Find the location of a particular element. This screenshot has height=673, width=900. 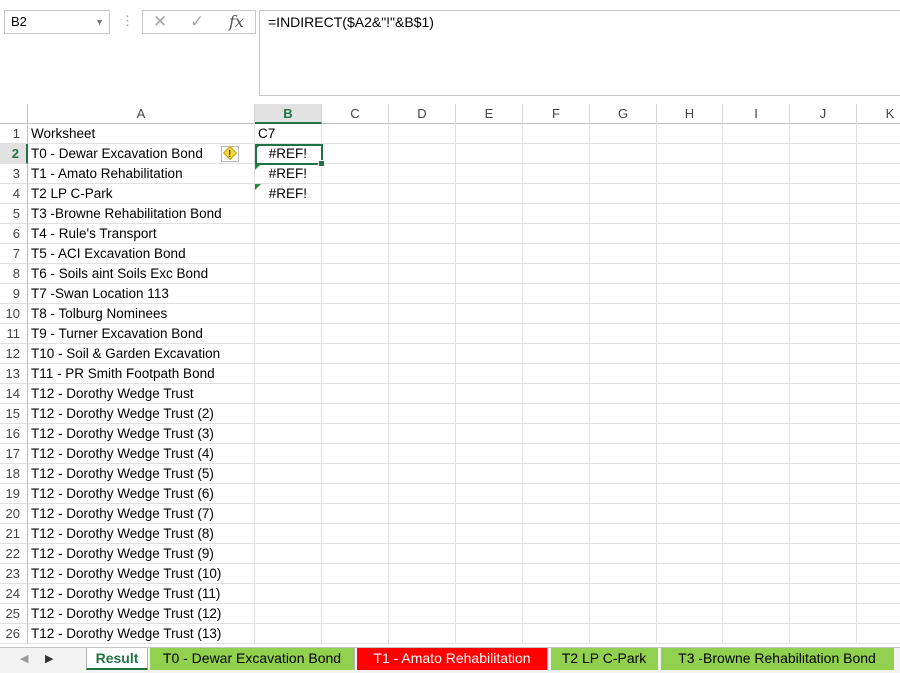

tab-scroll-left-icon: ◀ is located at coordinates (24, 658).